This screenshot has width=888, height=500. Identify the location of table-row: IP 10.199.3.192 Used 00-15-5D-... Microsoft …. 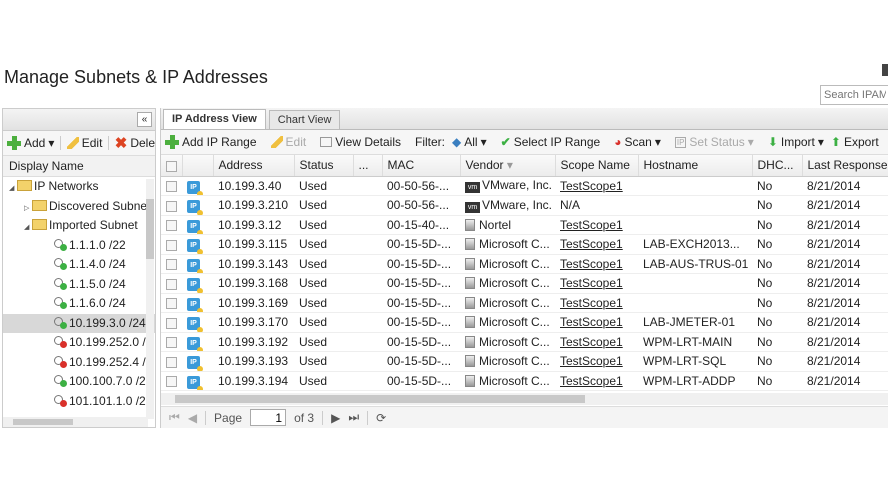
(524, 342).